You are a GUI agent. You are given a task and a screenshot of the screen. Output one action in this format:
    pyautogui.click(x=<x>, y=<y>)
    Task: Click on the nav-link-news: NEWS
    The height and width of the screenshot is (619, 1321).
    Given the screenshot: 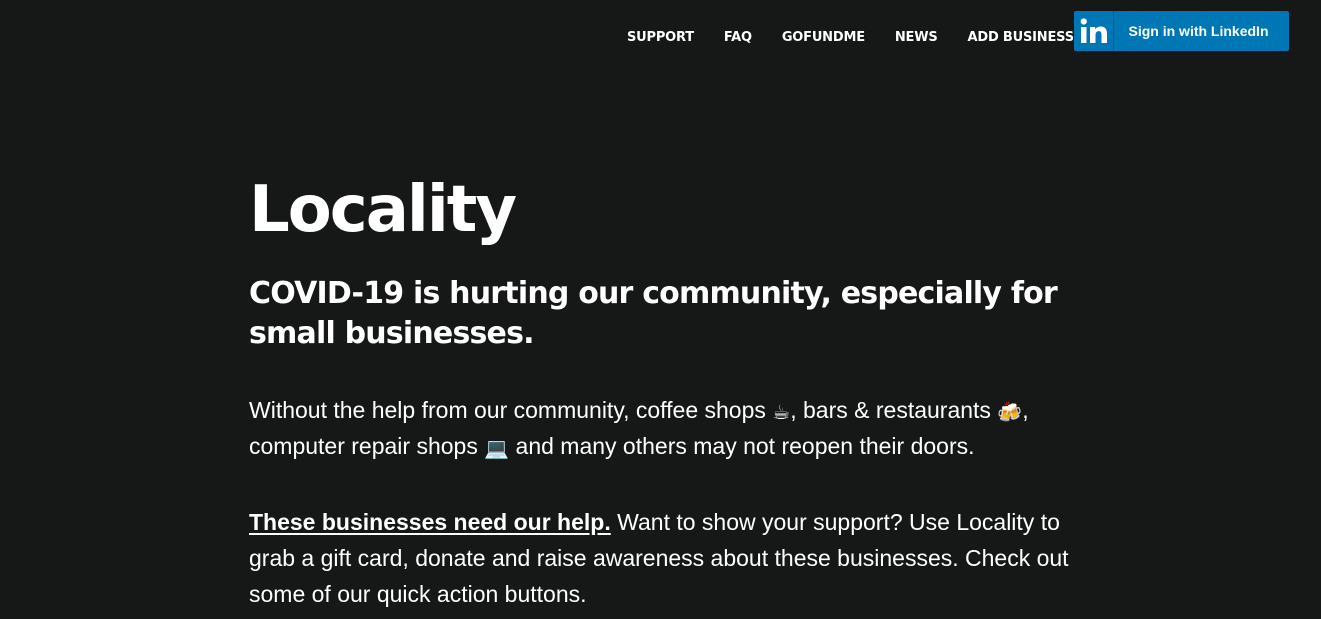 What is the action you would take?
    pyautogui.click(x=916, y=37)
    